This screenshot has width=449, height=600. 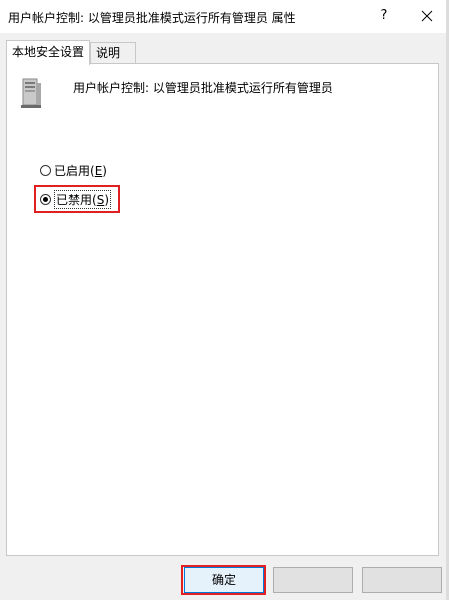 I want to click on enabled-option: 已启用(E), so click(x=73, y=170).